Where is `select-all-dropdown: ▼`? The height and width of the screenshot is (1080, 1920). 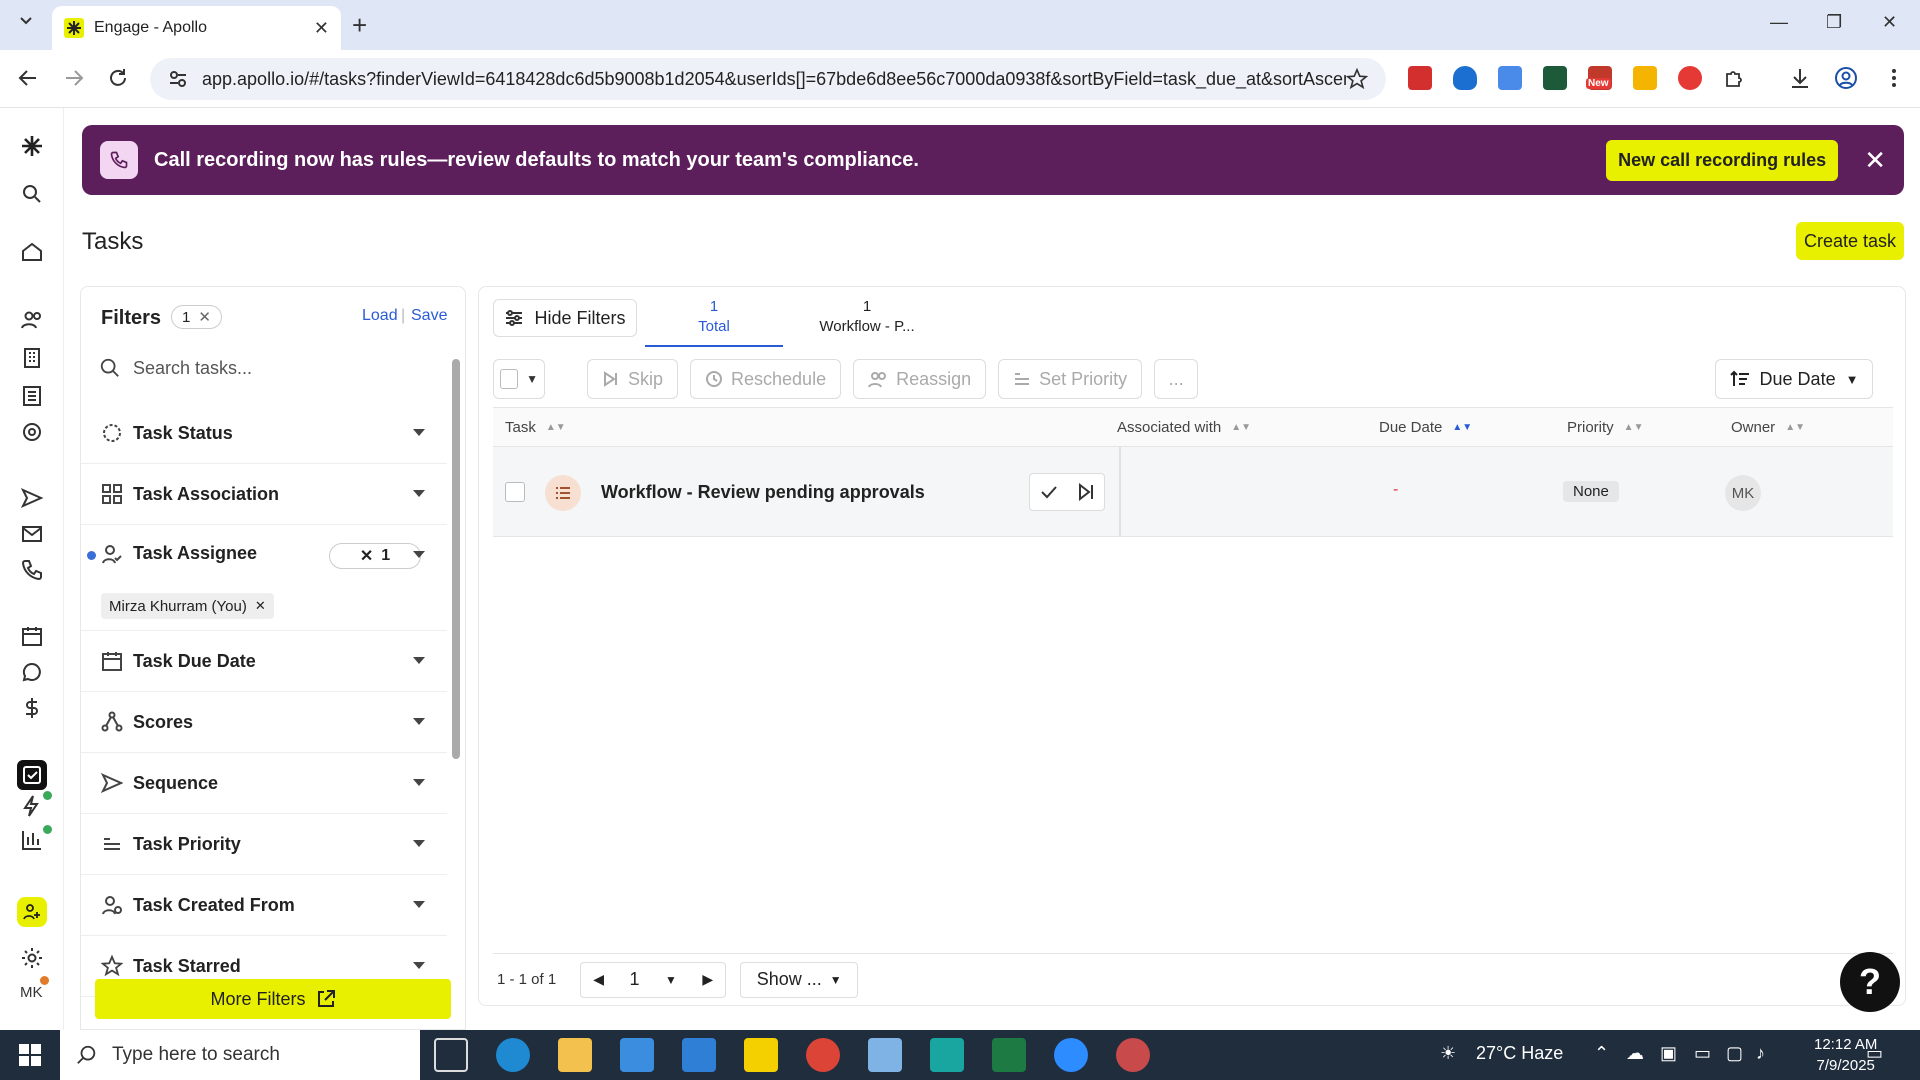
select-all-dropdown: ▼ is located at coordinates (519, 379).